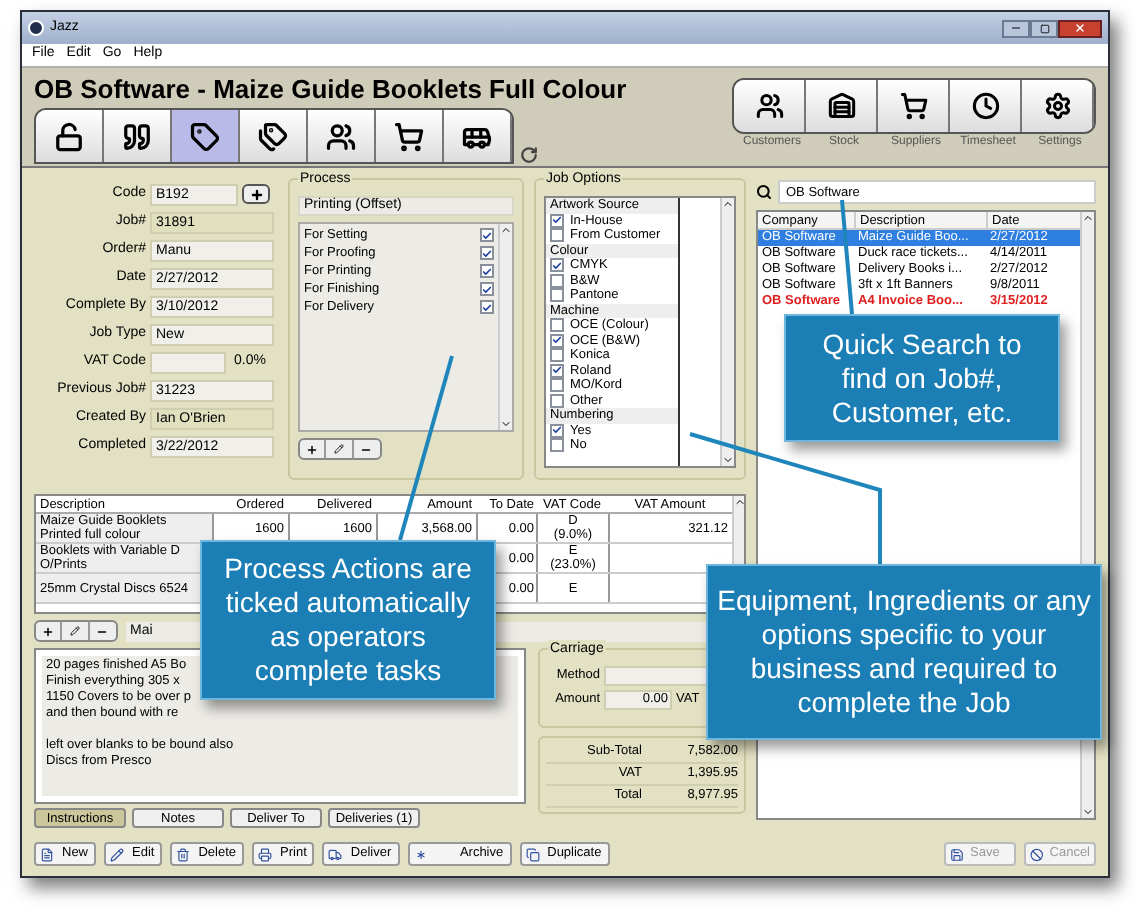  I want to click on callout-text: Equipment, Ingredients or any options specific to your business and required to complete the Job, so click(904, 652).